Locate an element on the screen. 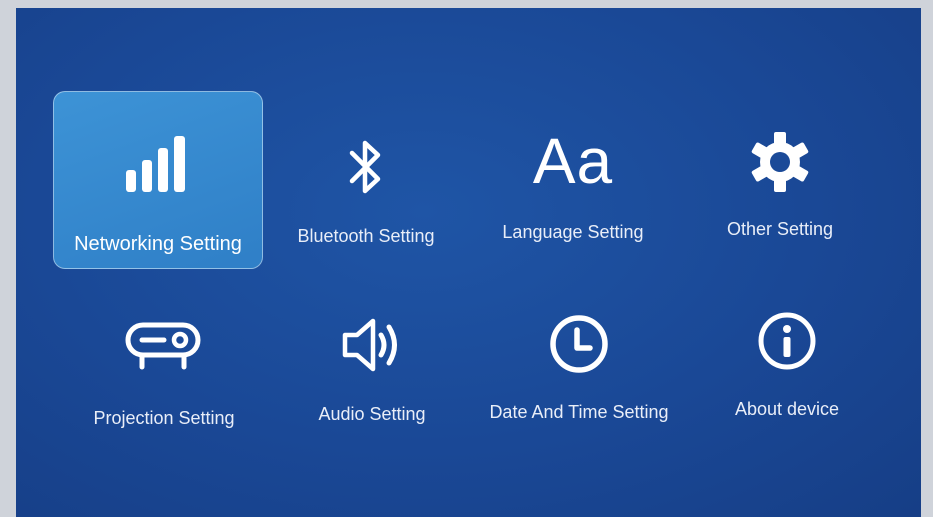 This screenshot has width=933, height=517. info-icon is located at coordinates (787, 341).